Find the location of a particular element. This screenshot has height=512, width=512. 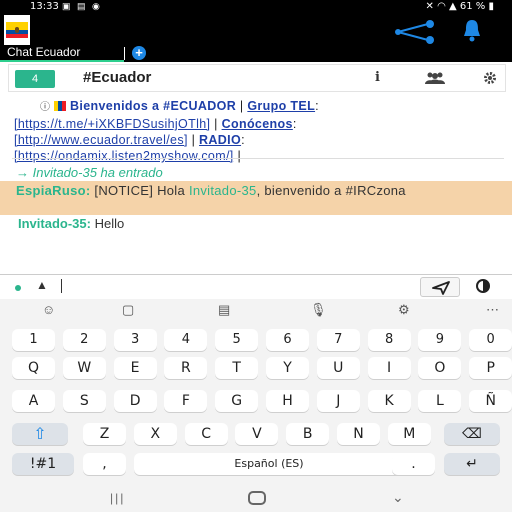

status-right: ✕ ◠ ▲ 61 % ▮ is located at coordinates (460, 6).